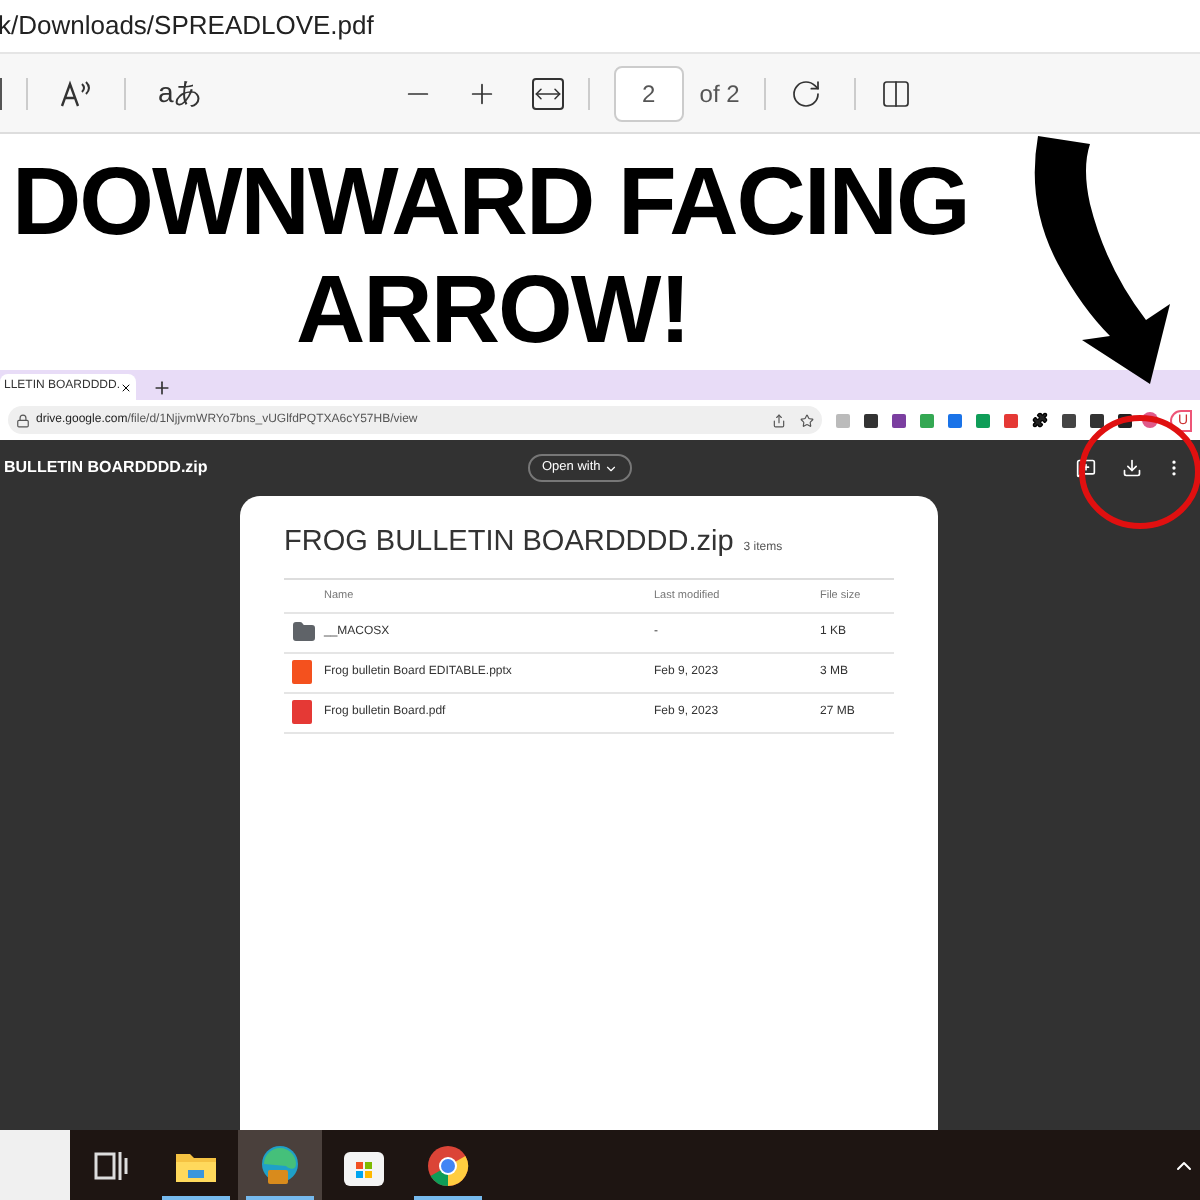  What do you see at coordinates (302, 712) in the screenshot?
I see `pdf-file-icon` at bounding box center [302, 712].